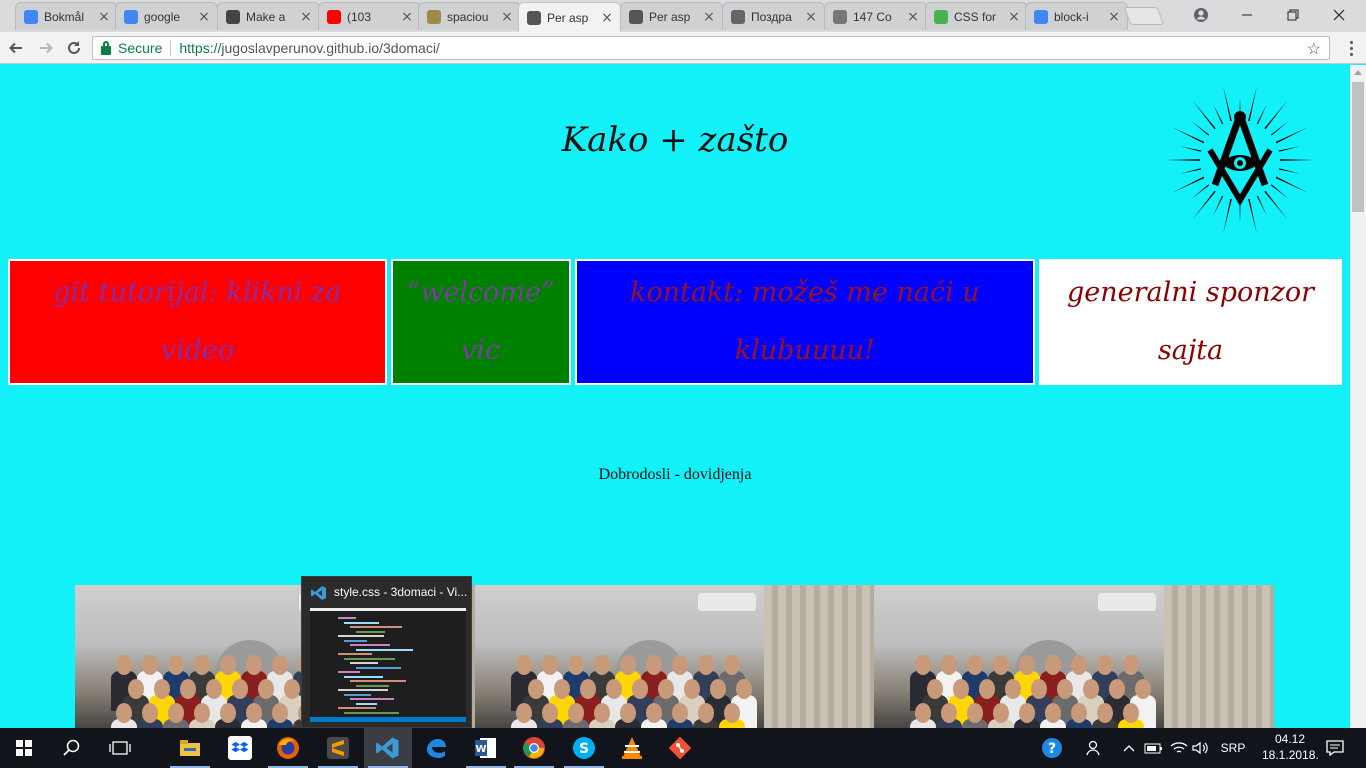  Describe the element at coordinates (1094, 748) in the screenshot. I see `people-icon` at that location.